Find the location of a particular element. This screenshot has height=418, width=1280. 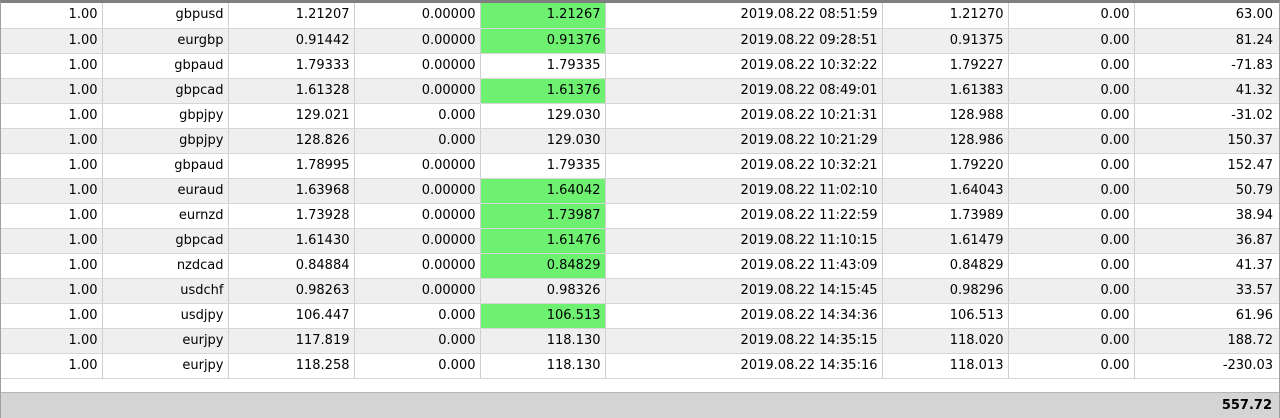

symbol-cell: usdchf is located at coordinates (165, 291).